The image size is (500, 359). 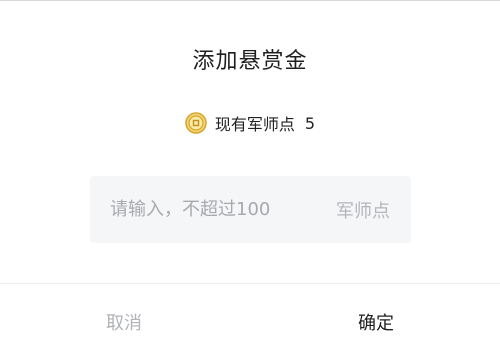 I want to click on dialog-title: 添加悬赏金, so click(x=250, y=61).